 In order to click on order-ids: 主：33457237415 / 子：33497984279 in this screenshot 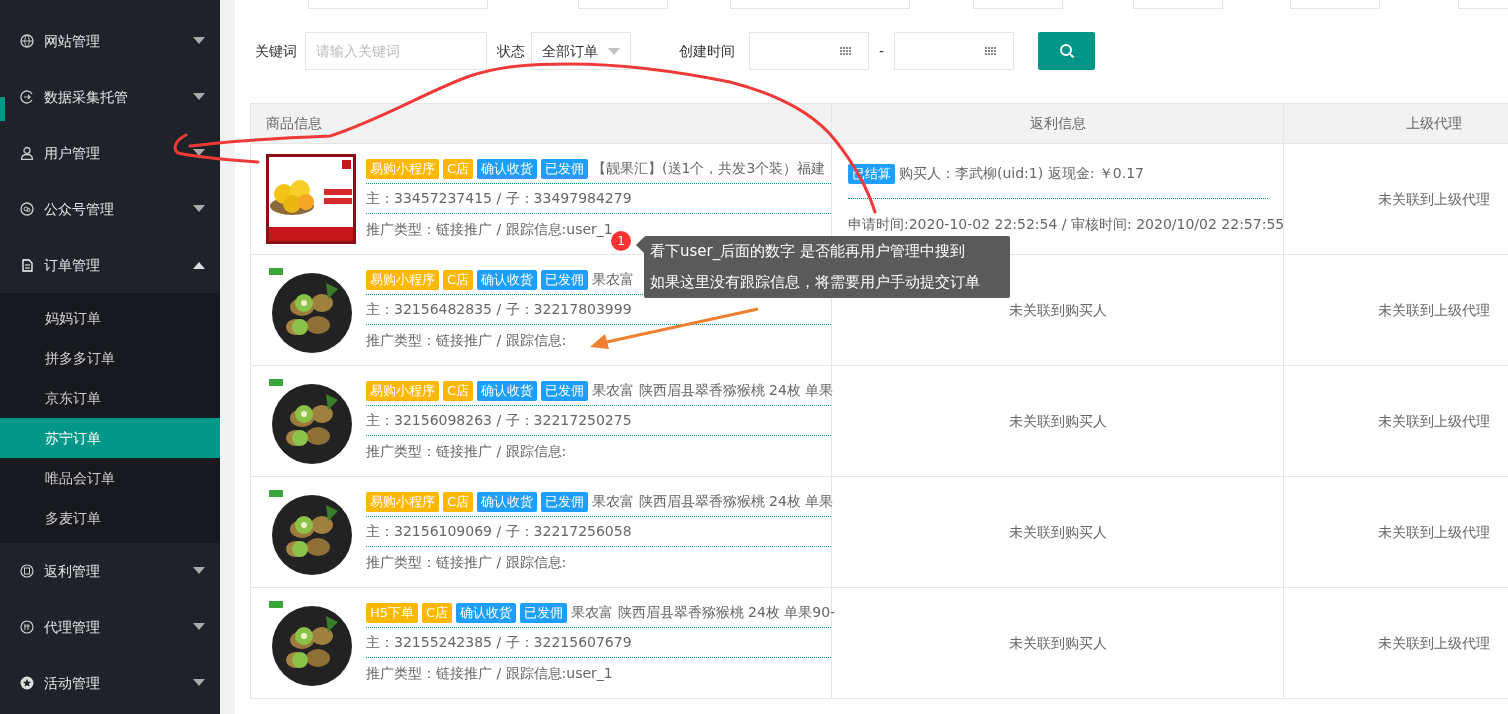, I will do `click(499, 198)`.